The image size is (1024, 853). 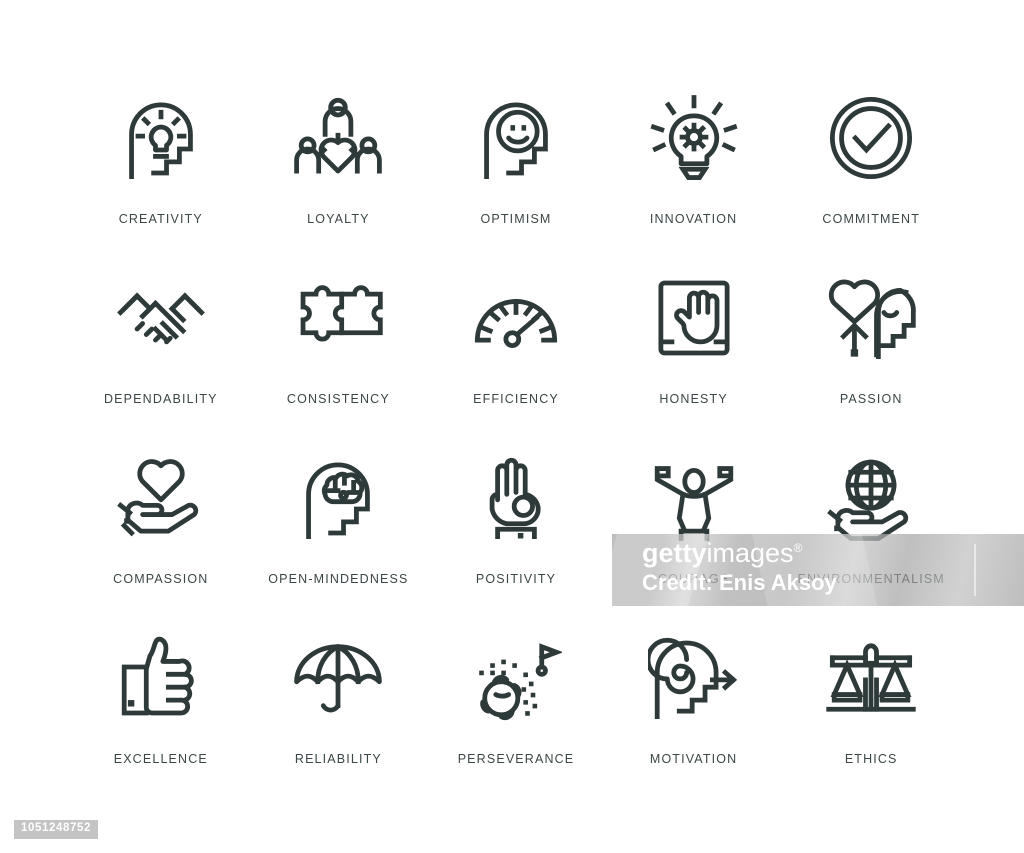 I want to click on icon-cell-reliability: RELIABILITY, so click(x=339, y=716).